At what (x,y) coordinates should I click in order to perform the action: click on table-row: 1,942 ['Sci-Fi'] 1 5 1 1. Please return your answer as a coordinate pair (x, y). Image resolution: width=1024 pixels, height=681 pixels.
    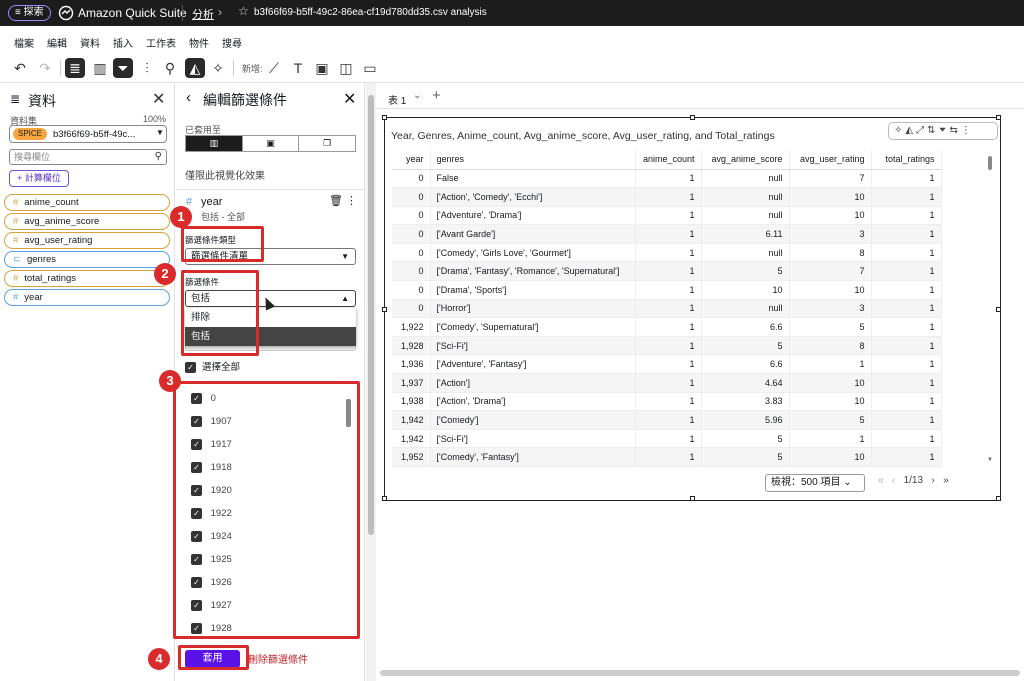
    Looking at the image, I should click on (667, 439).